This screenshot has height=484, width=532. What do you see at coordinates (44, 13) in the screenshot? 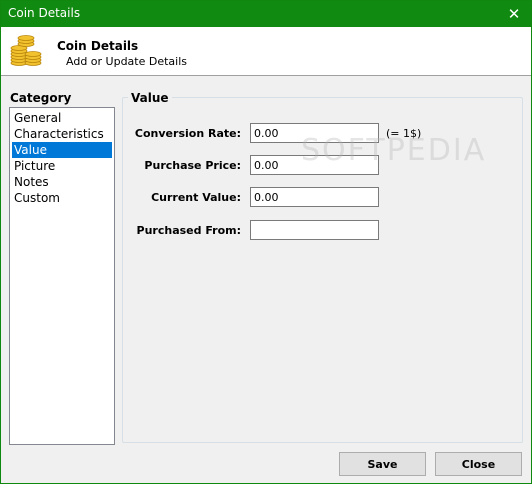
I see `window-title: Coin Details` at bounding box center [44, 13].